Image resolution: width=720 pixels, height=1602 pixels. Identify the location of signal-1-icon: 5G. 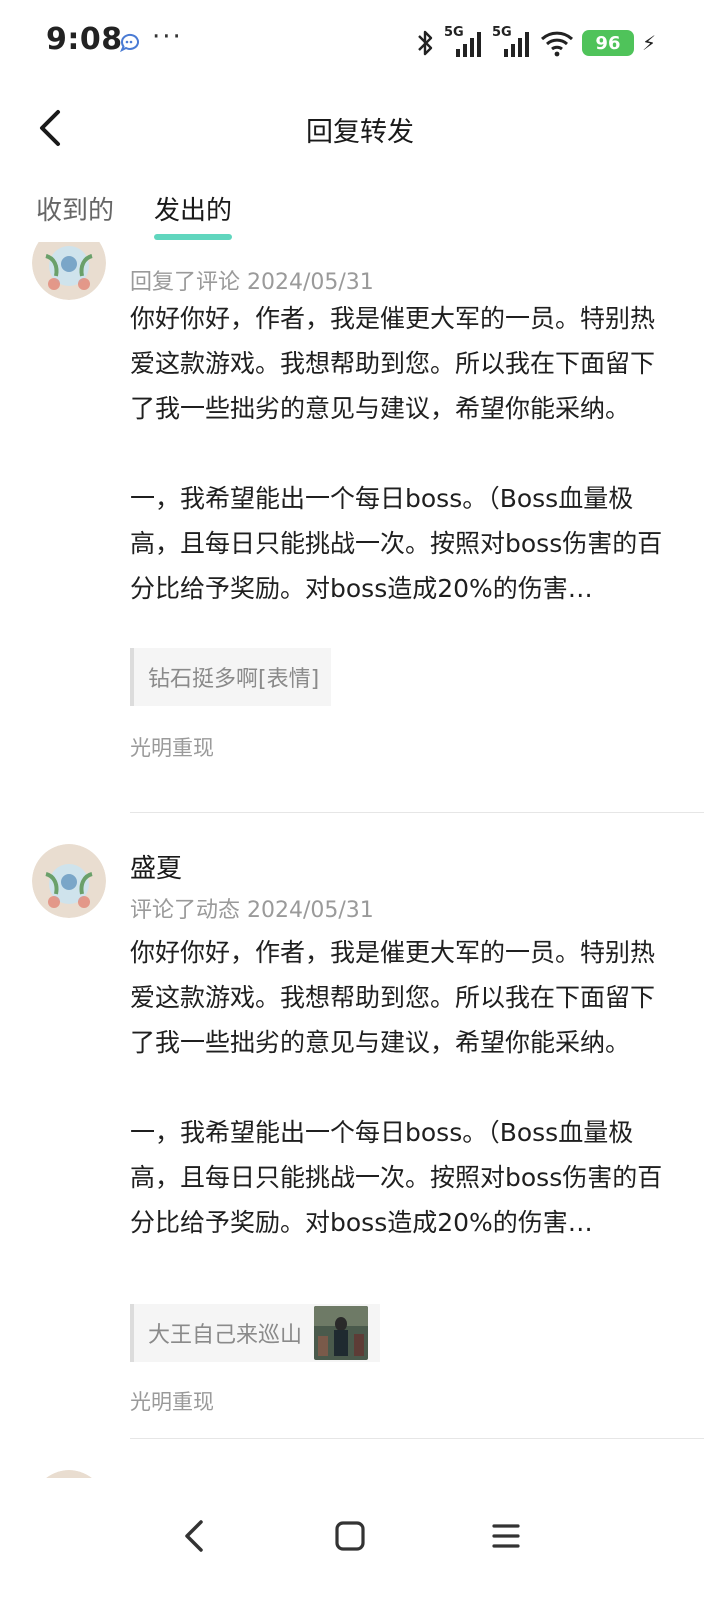
(463, 42).